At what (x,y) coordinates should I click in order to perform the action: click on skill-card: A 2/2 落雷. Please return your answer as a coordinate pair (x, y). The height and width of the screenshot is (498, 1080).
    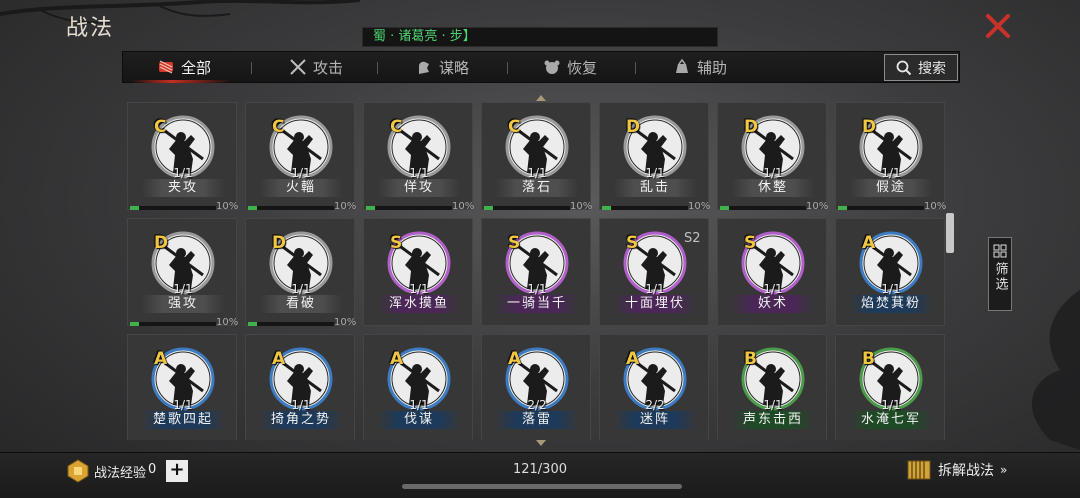
    Looking at the image, I should click on (536, 387).